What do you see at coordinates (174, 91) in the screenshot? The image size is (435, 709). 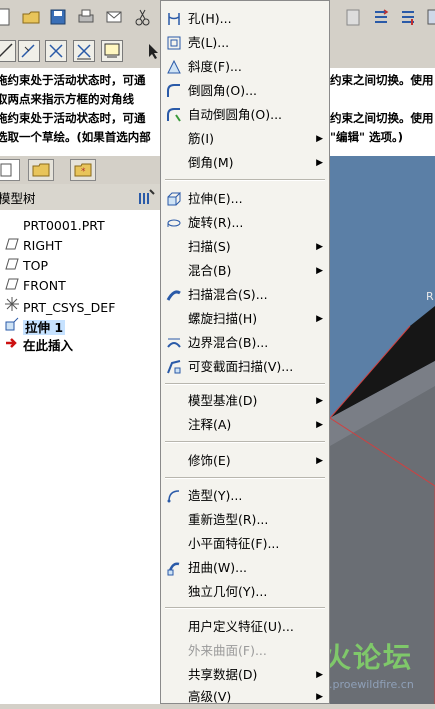 I see `round-icon` at bounding box center [174, 91].